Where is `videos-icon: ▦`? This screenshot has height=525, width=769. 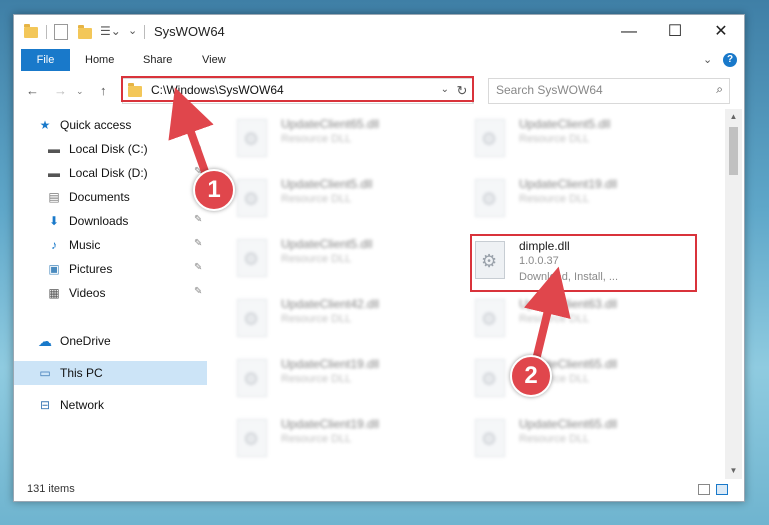
videos-icon: ▦ is located at coordinates (54, 293).